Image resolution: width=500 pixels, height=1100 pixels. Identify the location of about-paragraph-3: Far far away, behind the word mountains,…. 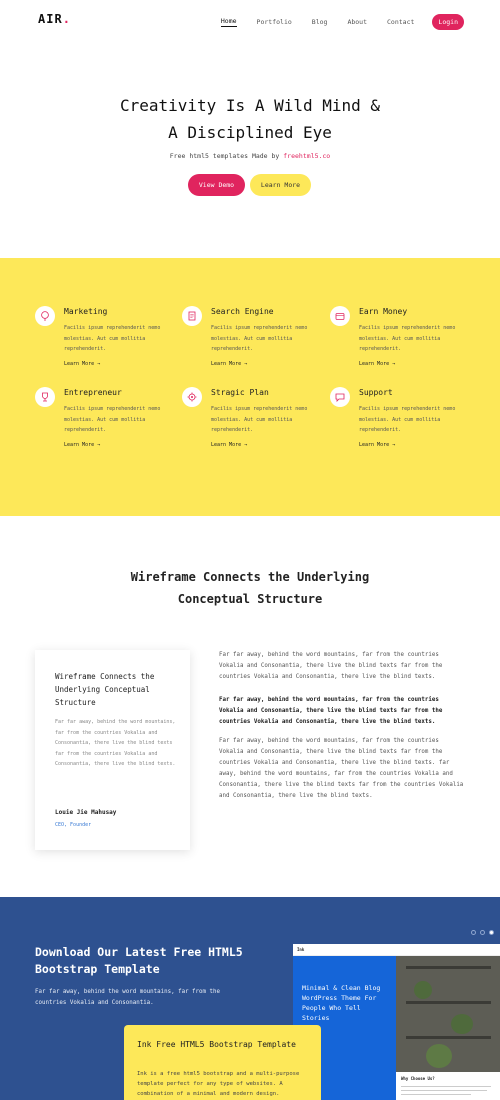
(341, 768).